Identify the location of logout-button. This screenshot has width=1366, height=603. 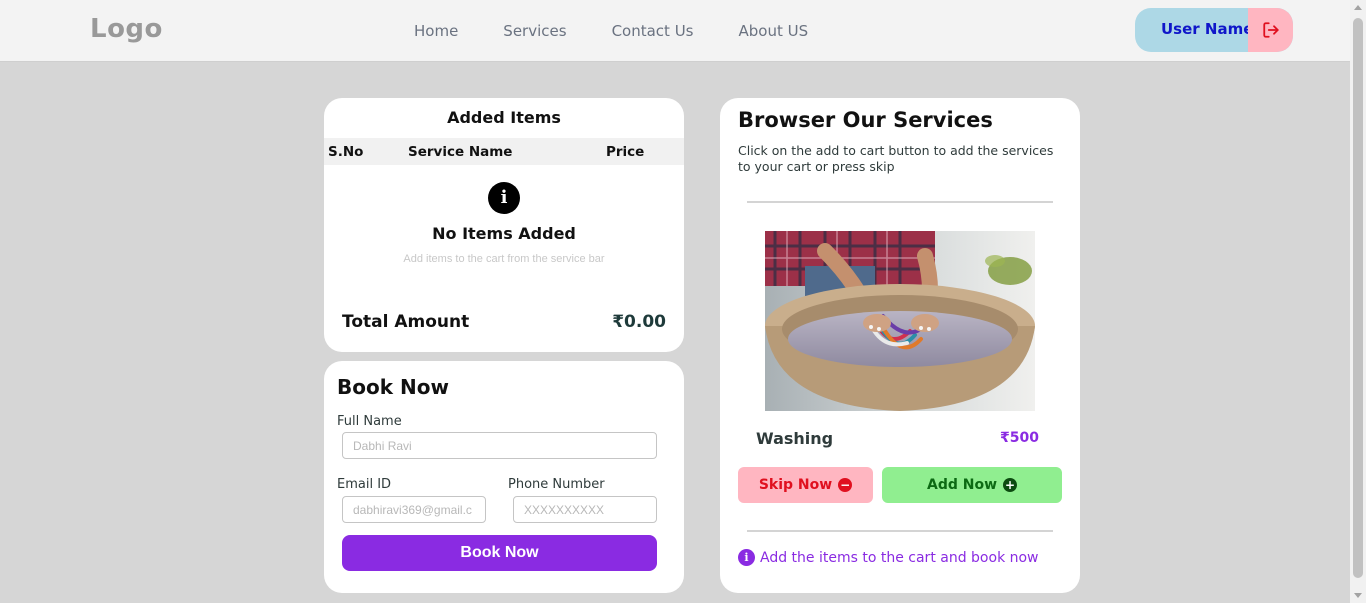
(1270, 30).